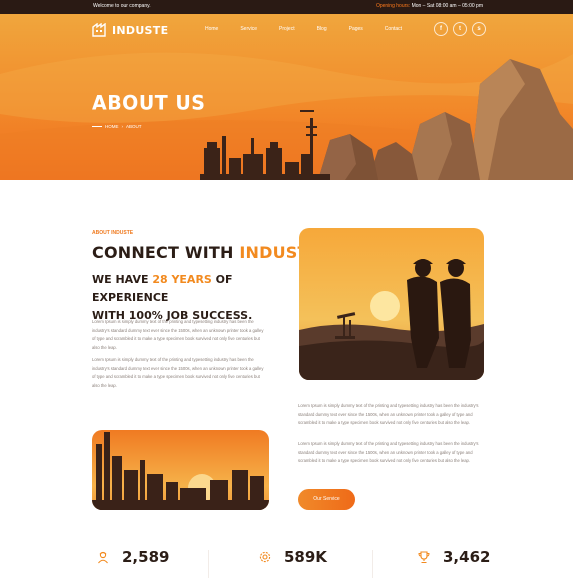 This screenshot has width=573, height=583. I want to click on gear-icon, so click(265, 557).